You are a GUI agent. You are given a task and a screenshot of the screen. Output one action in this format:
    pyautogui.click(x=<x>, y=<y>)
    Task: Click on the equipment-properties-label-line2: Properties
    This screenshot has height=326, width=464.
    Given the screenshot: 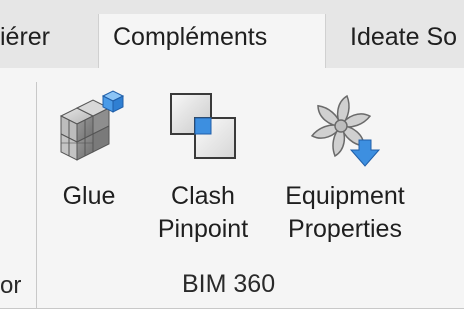 What is the action you would take?
    pyautogui.click(x=345, y=229)
    